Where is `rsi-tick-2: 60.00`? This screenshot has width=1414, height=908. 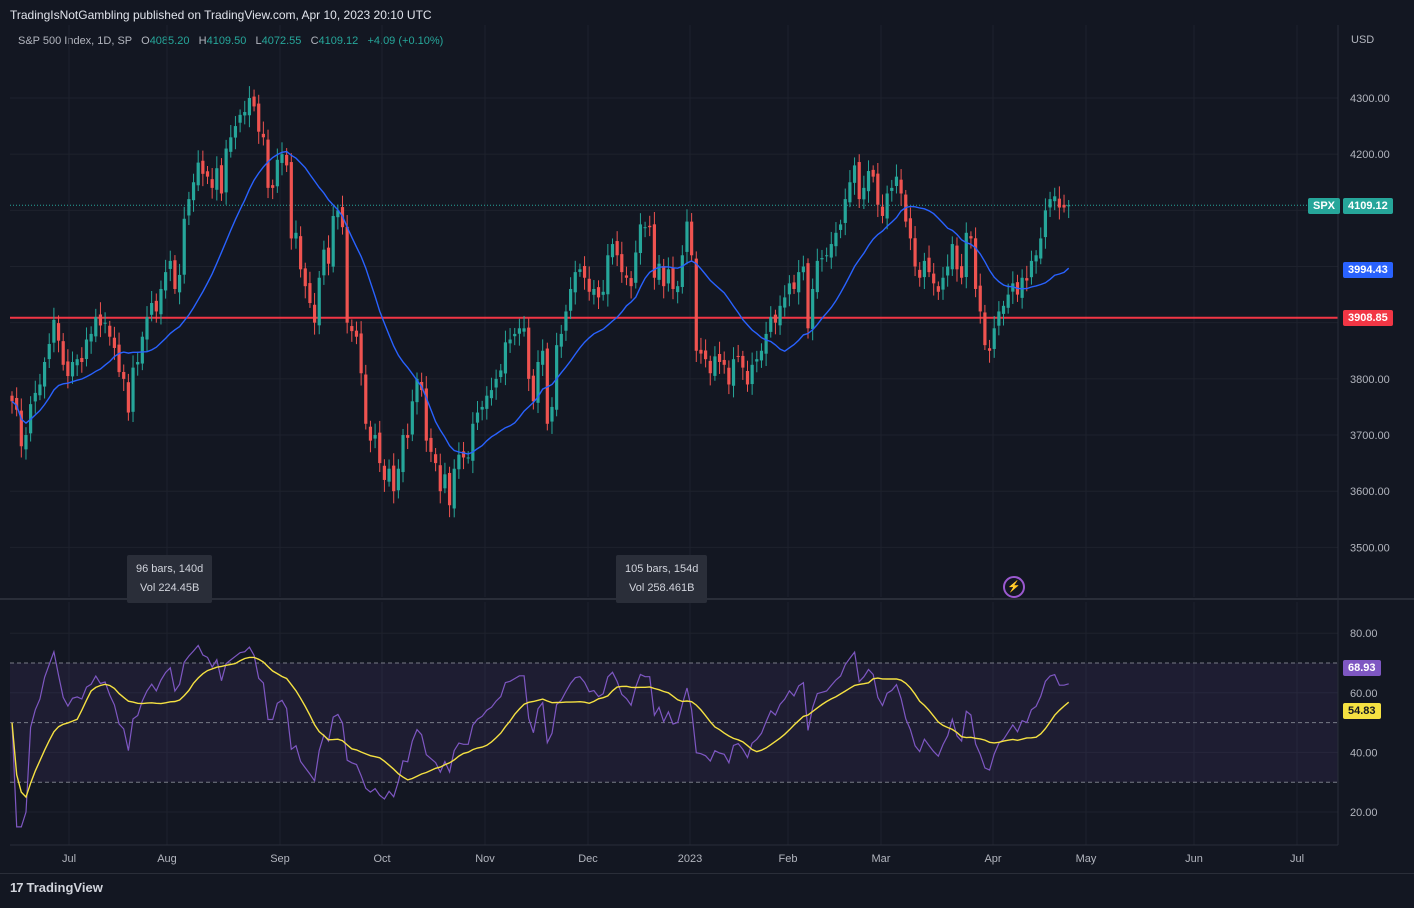 rsi-tick-2: 60.00 is located at coordinates (1364, 694).